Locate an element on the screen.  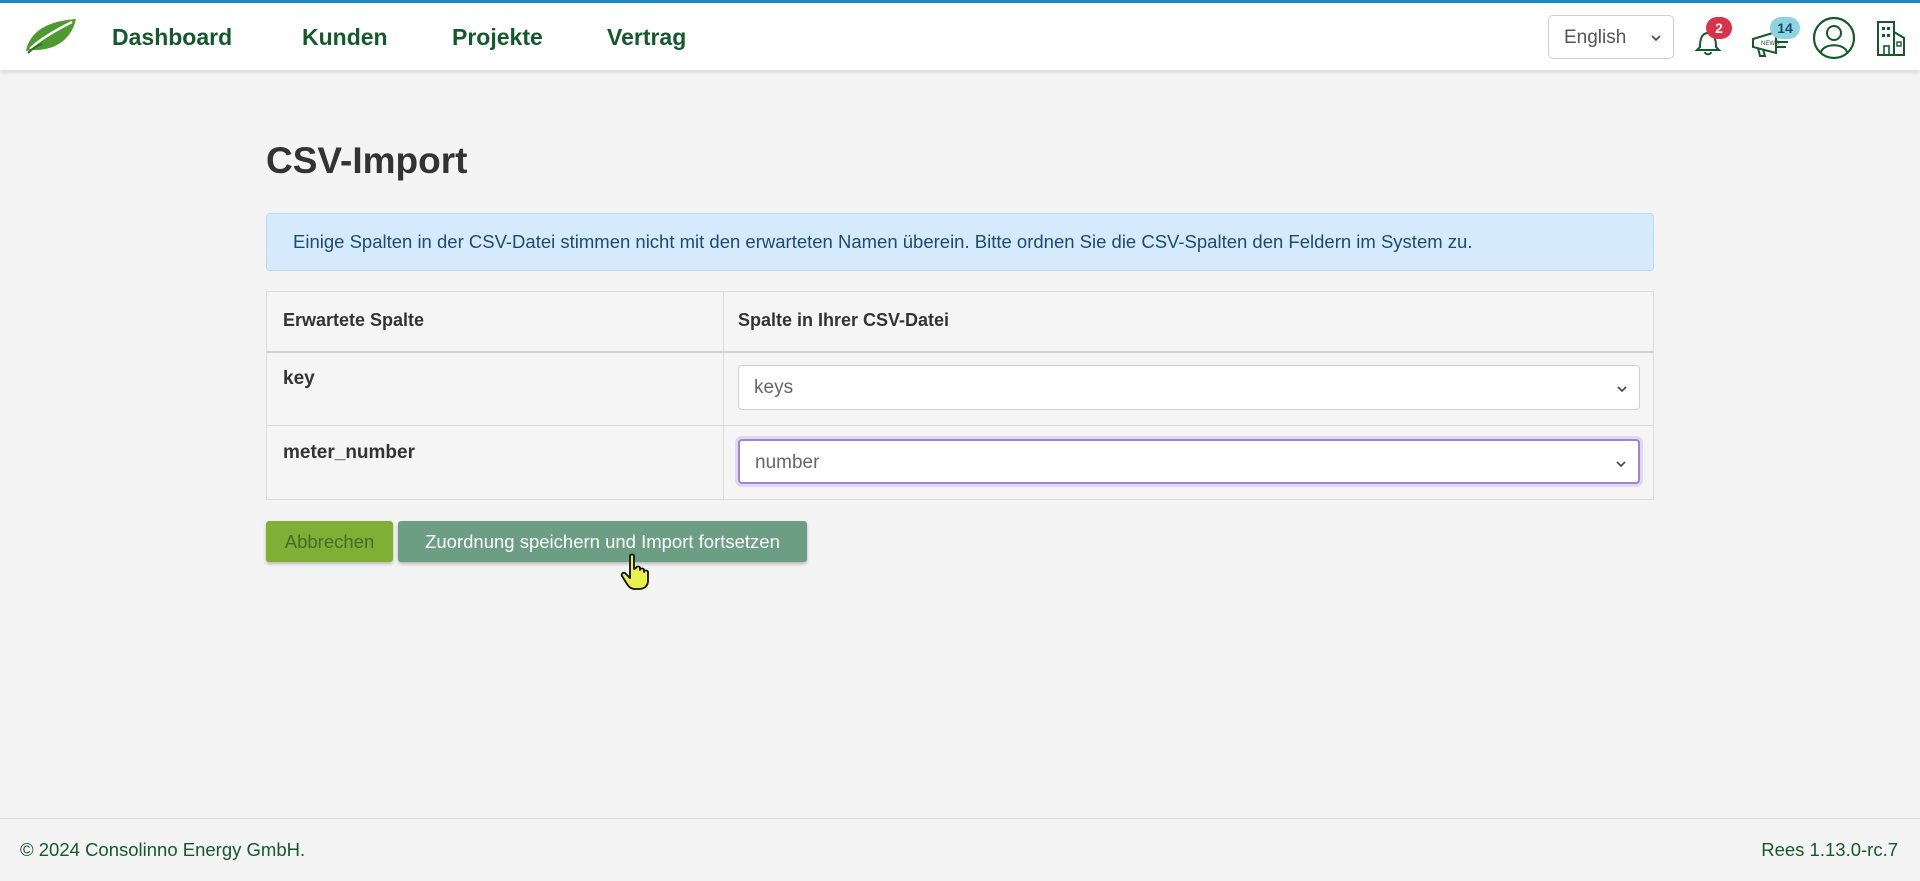
csv-column-select: keys is located at coordinates (1189, 387).